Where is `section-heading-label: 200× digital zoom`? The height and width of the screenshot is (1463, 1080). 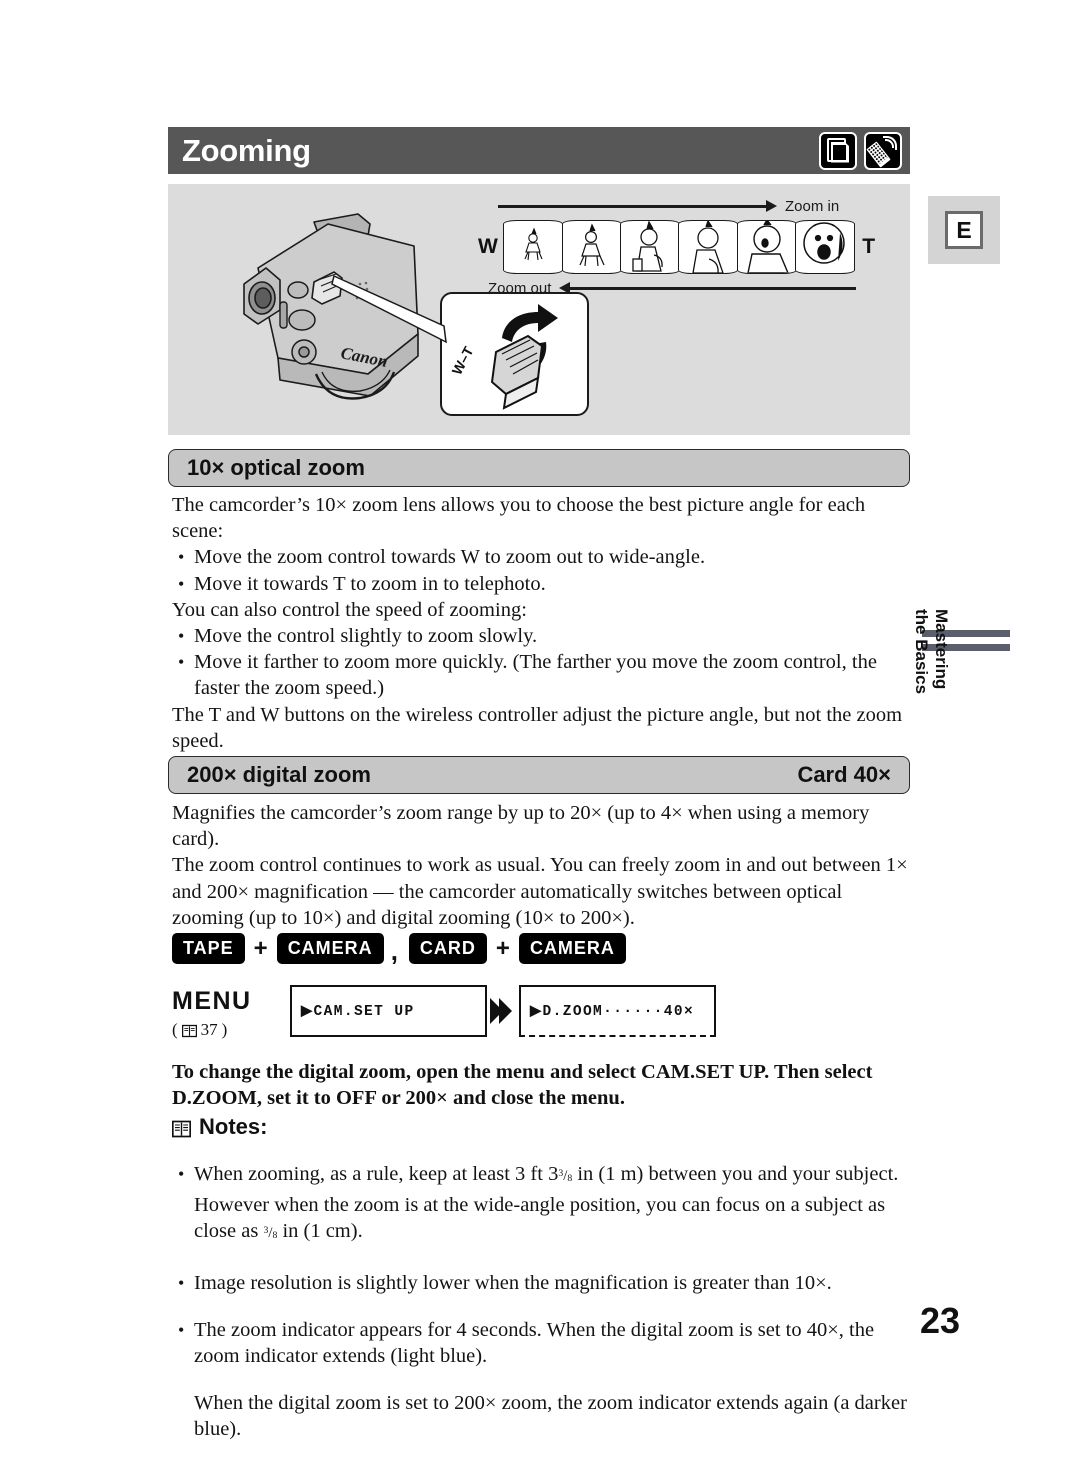 section-heading-label: 200× digital zoom is located at coordinates (279, 774).